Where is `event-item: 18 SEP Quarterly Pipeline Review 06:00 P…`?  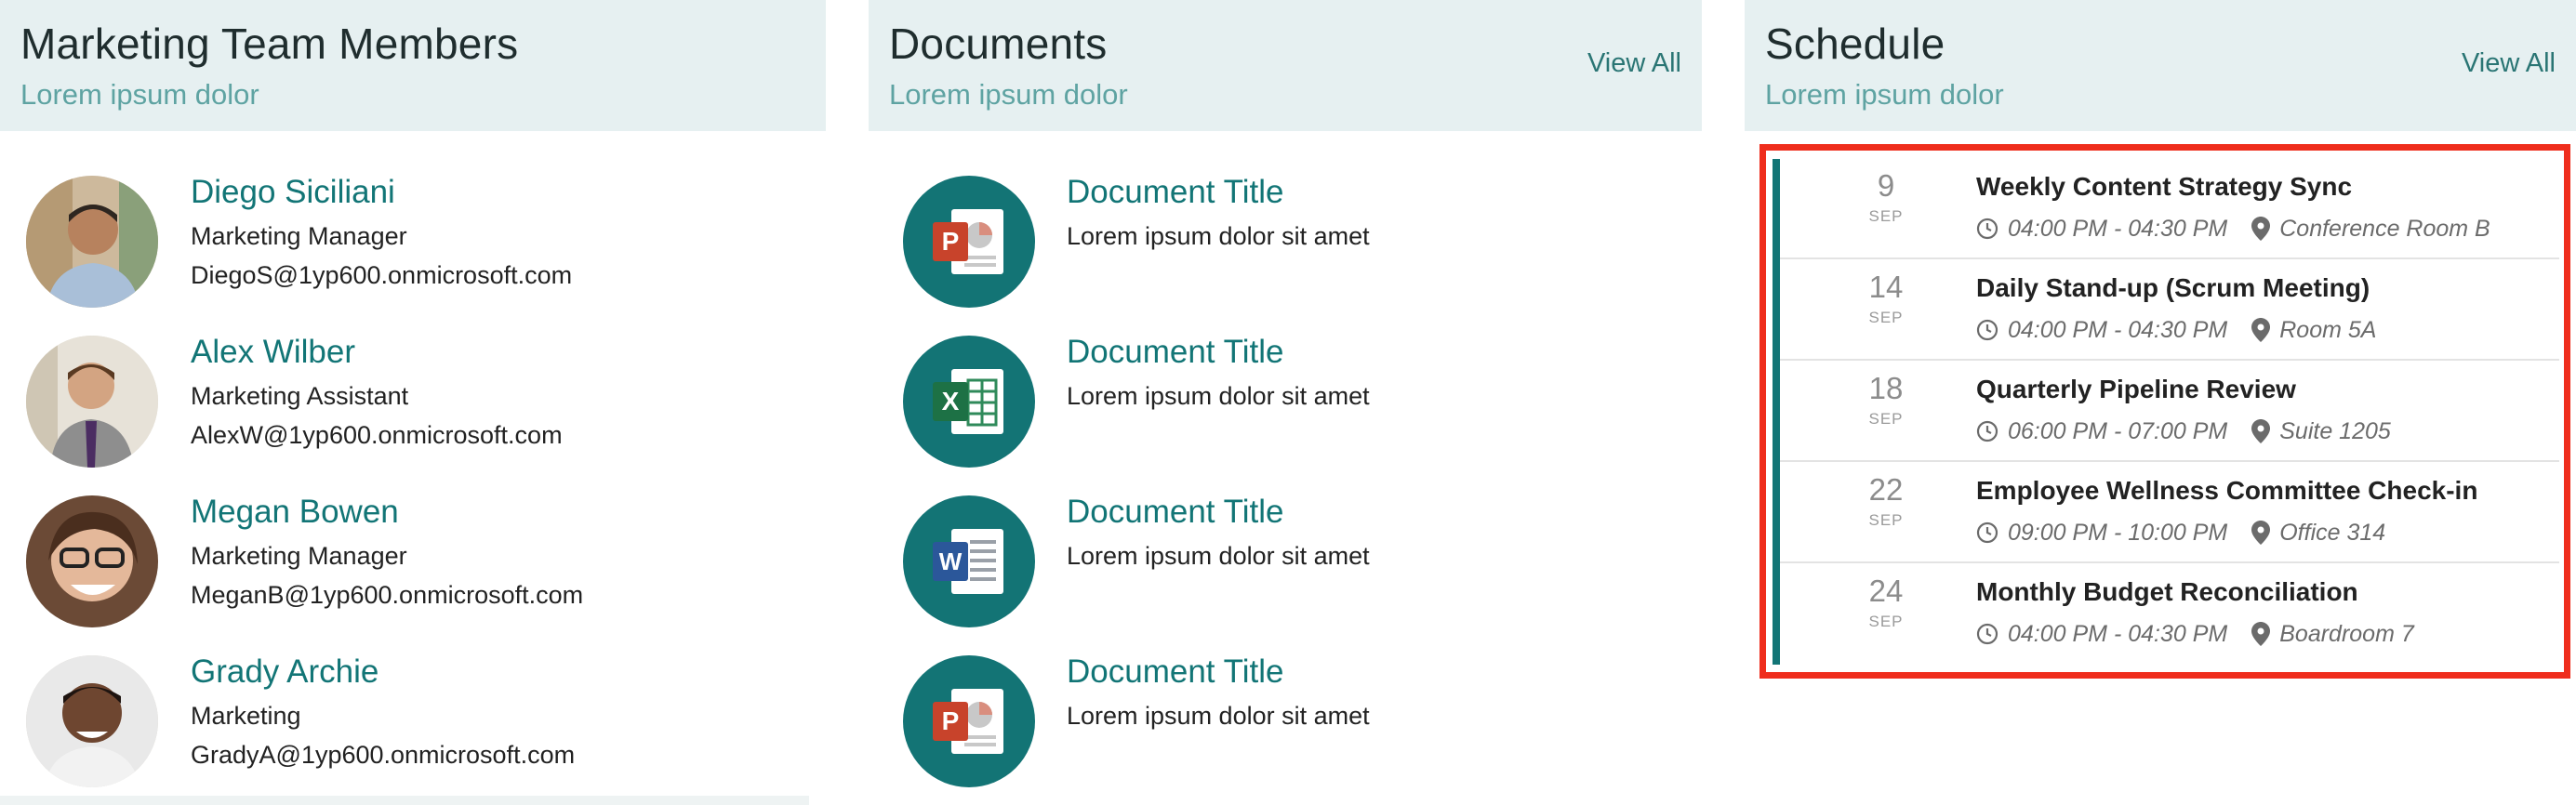 event-item: 18 SEP Quarterly Pipeline Review 06:00 P… is located at coordinates (2169, 412).